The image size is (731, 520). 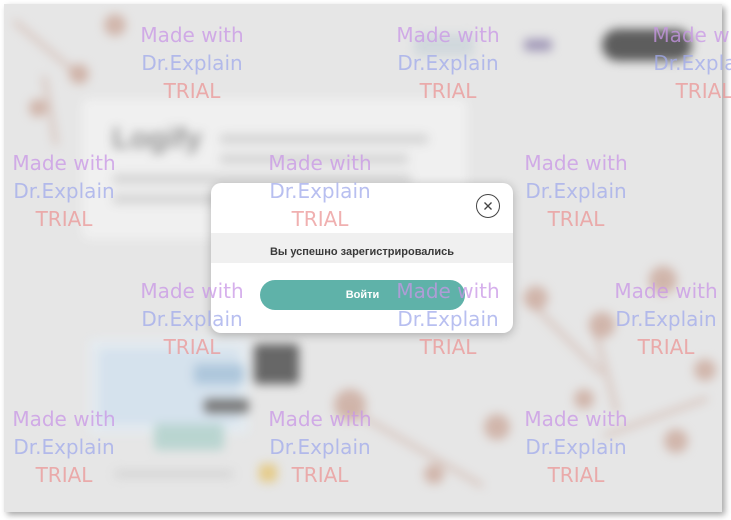 I want to click on registration-success-dialog: Вы успешно зарегистрировались Войти, so click(x=362, y=258).